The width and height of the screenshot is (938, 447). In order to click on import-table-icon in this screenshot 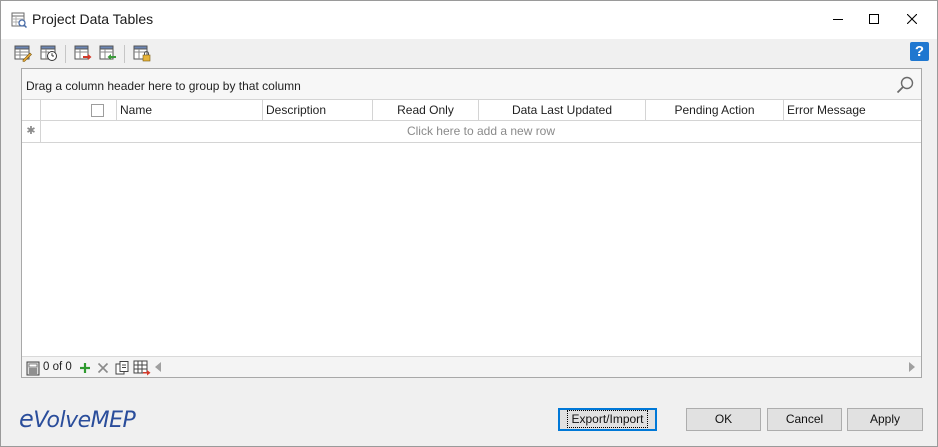, I will do `click(108, 54)`.